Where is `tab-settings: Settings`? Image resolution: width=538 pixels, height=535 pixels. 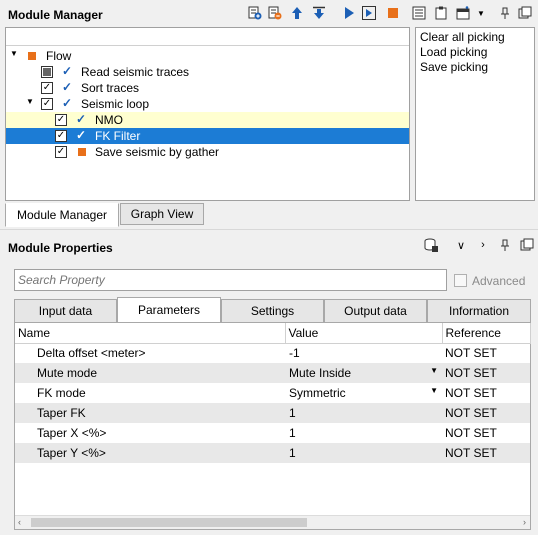
tab-settings: Settings is located at coordinates (272, 311).